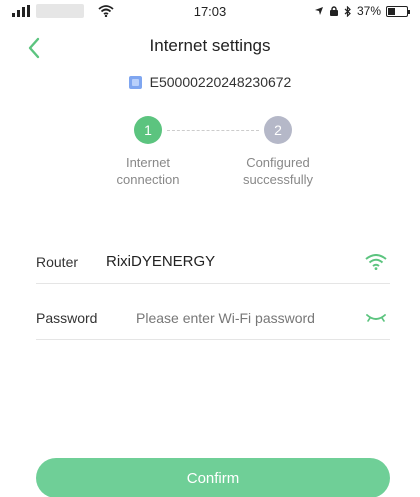  Describe the element at coordinates (278, 171) in the screenshot. I see `step-2-label: Configured successfully` at that location.